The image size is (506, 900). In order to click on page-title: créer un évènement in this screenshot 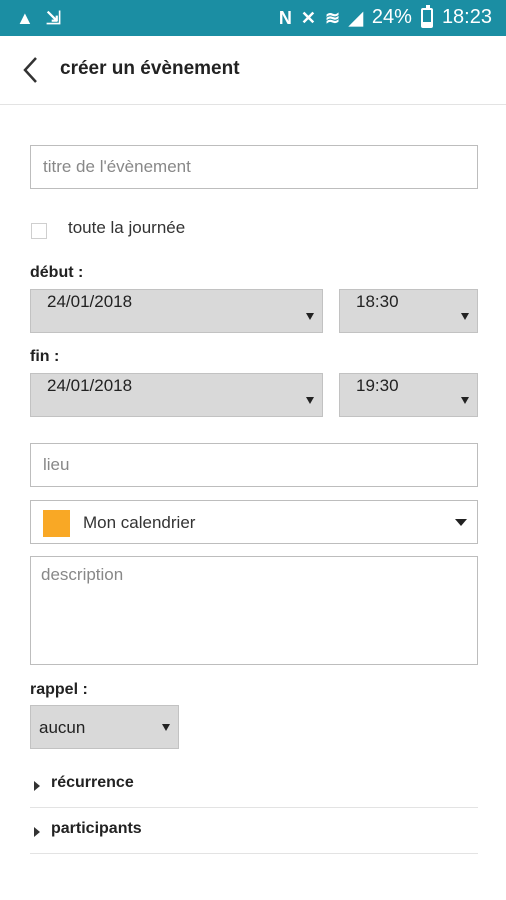, I will do `click(150, 68)`.